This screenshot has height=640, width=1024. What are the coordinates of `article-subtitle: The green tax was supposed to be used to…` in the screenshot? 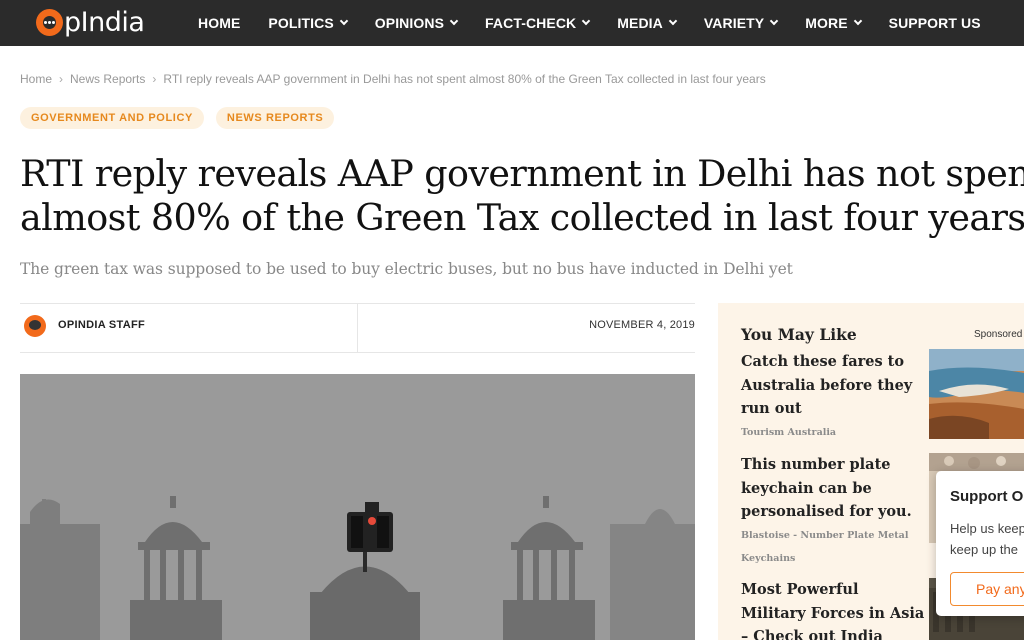 It's located at (406, 269).